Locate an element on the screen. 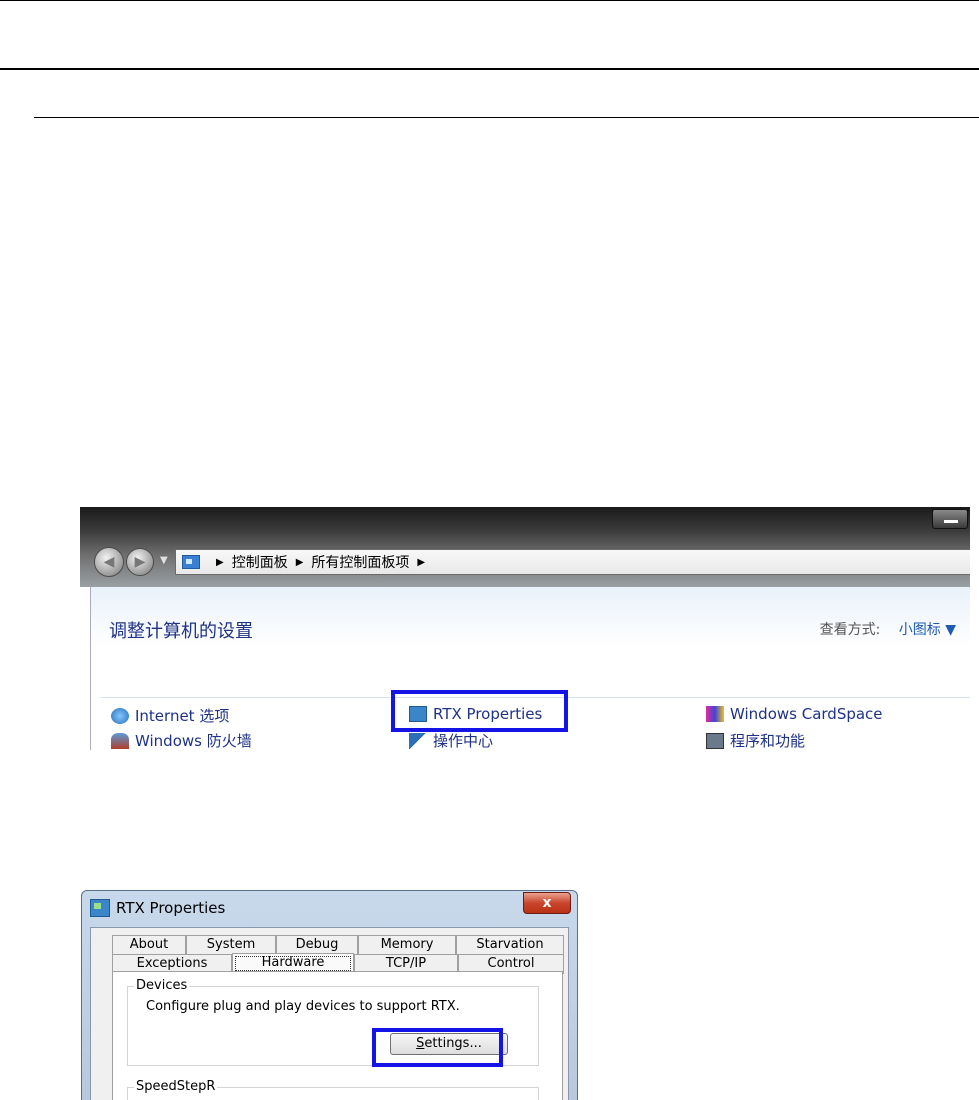 Image resolution: width=979 pixels, height=1100 pixels. tab-system: System is located at coordinates (231, 945).